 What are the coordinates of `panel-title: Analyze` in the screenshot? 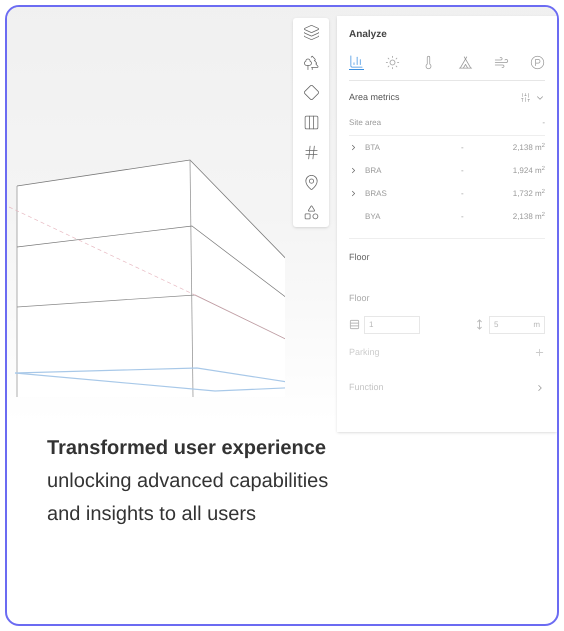 It's located at (368, 35).